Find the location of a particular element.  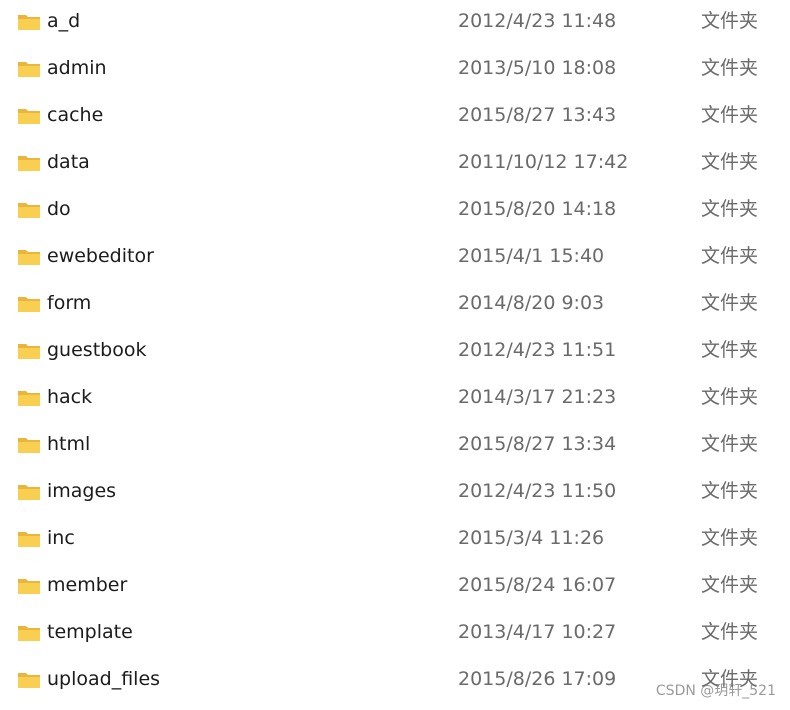

file-modified-date: 2011/10/12 17:42 is located at coordinates (543, 162).